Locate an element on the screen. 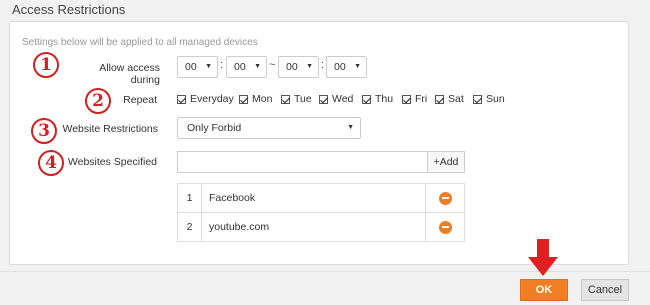  websites-specified-label: Websites Specified is located at coordinates (112, 162).